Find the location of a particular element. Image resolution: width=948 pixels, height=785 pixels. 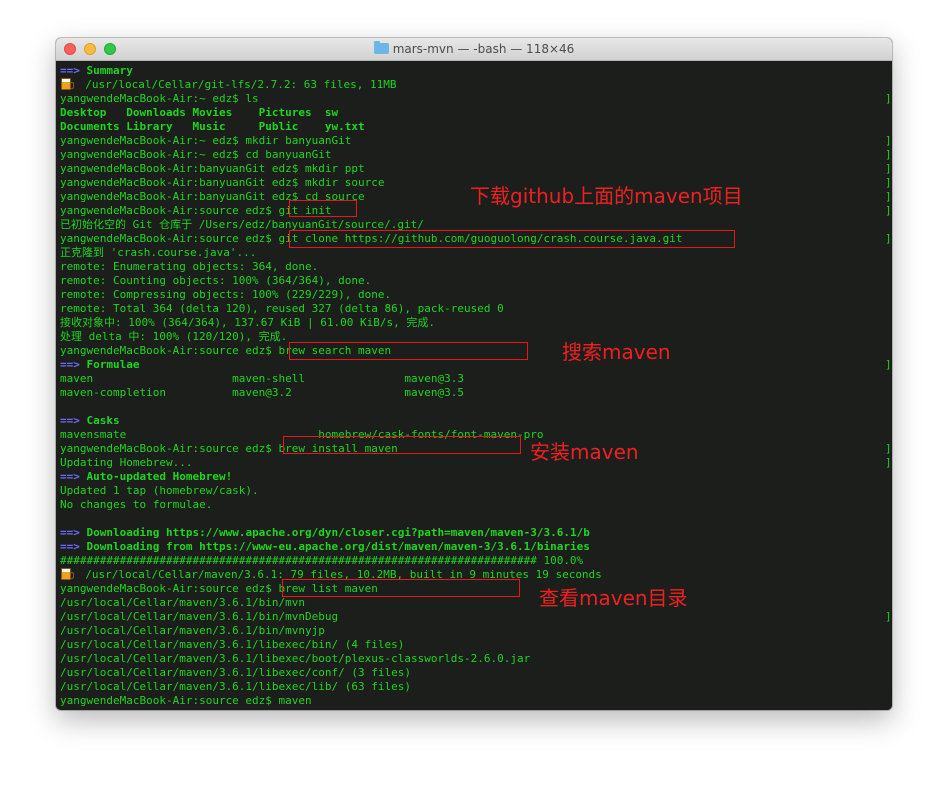

annotation-download: 下载github上面的maven项目 is located at coordinates (606, 196).